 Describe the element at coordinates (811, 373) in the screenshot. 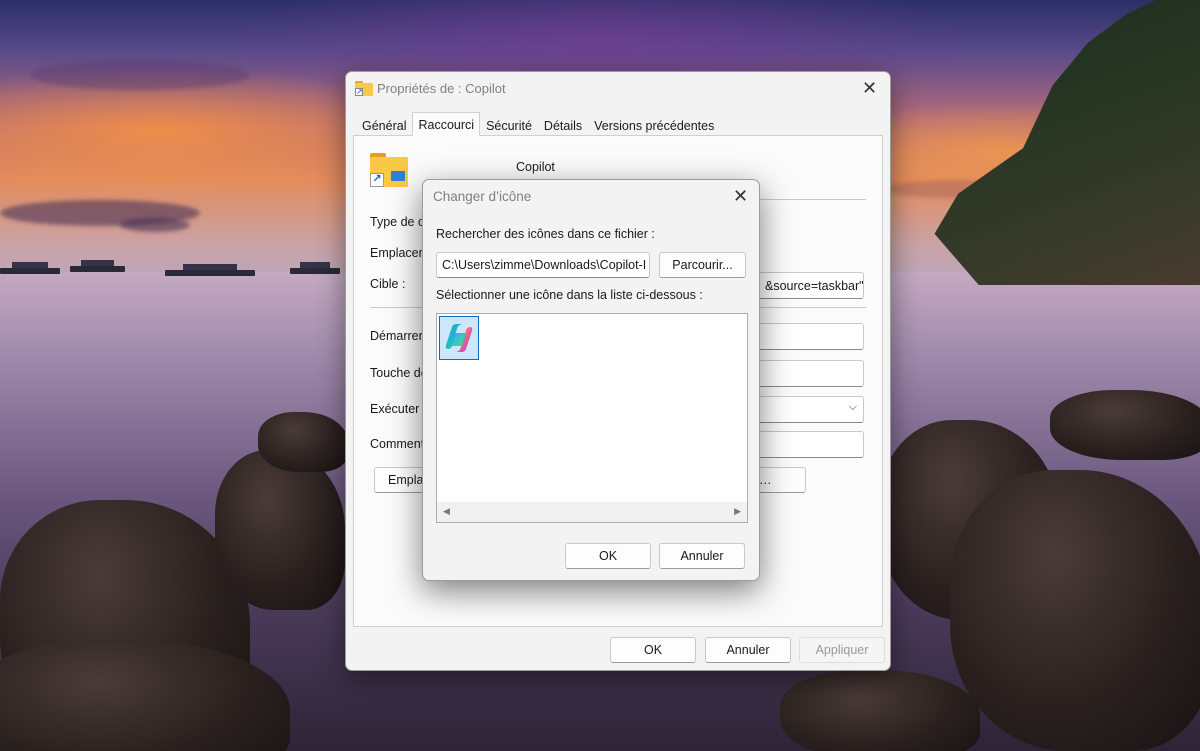

I see `shortcut-key-field` at that location.